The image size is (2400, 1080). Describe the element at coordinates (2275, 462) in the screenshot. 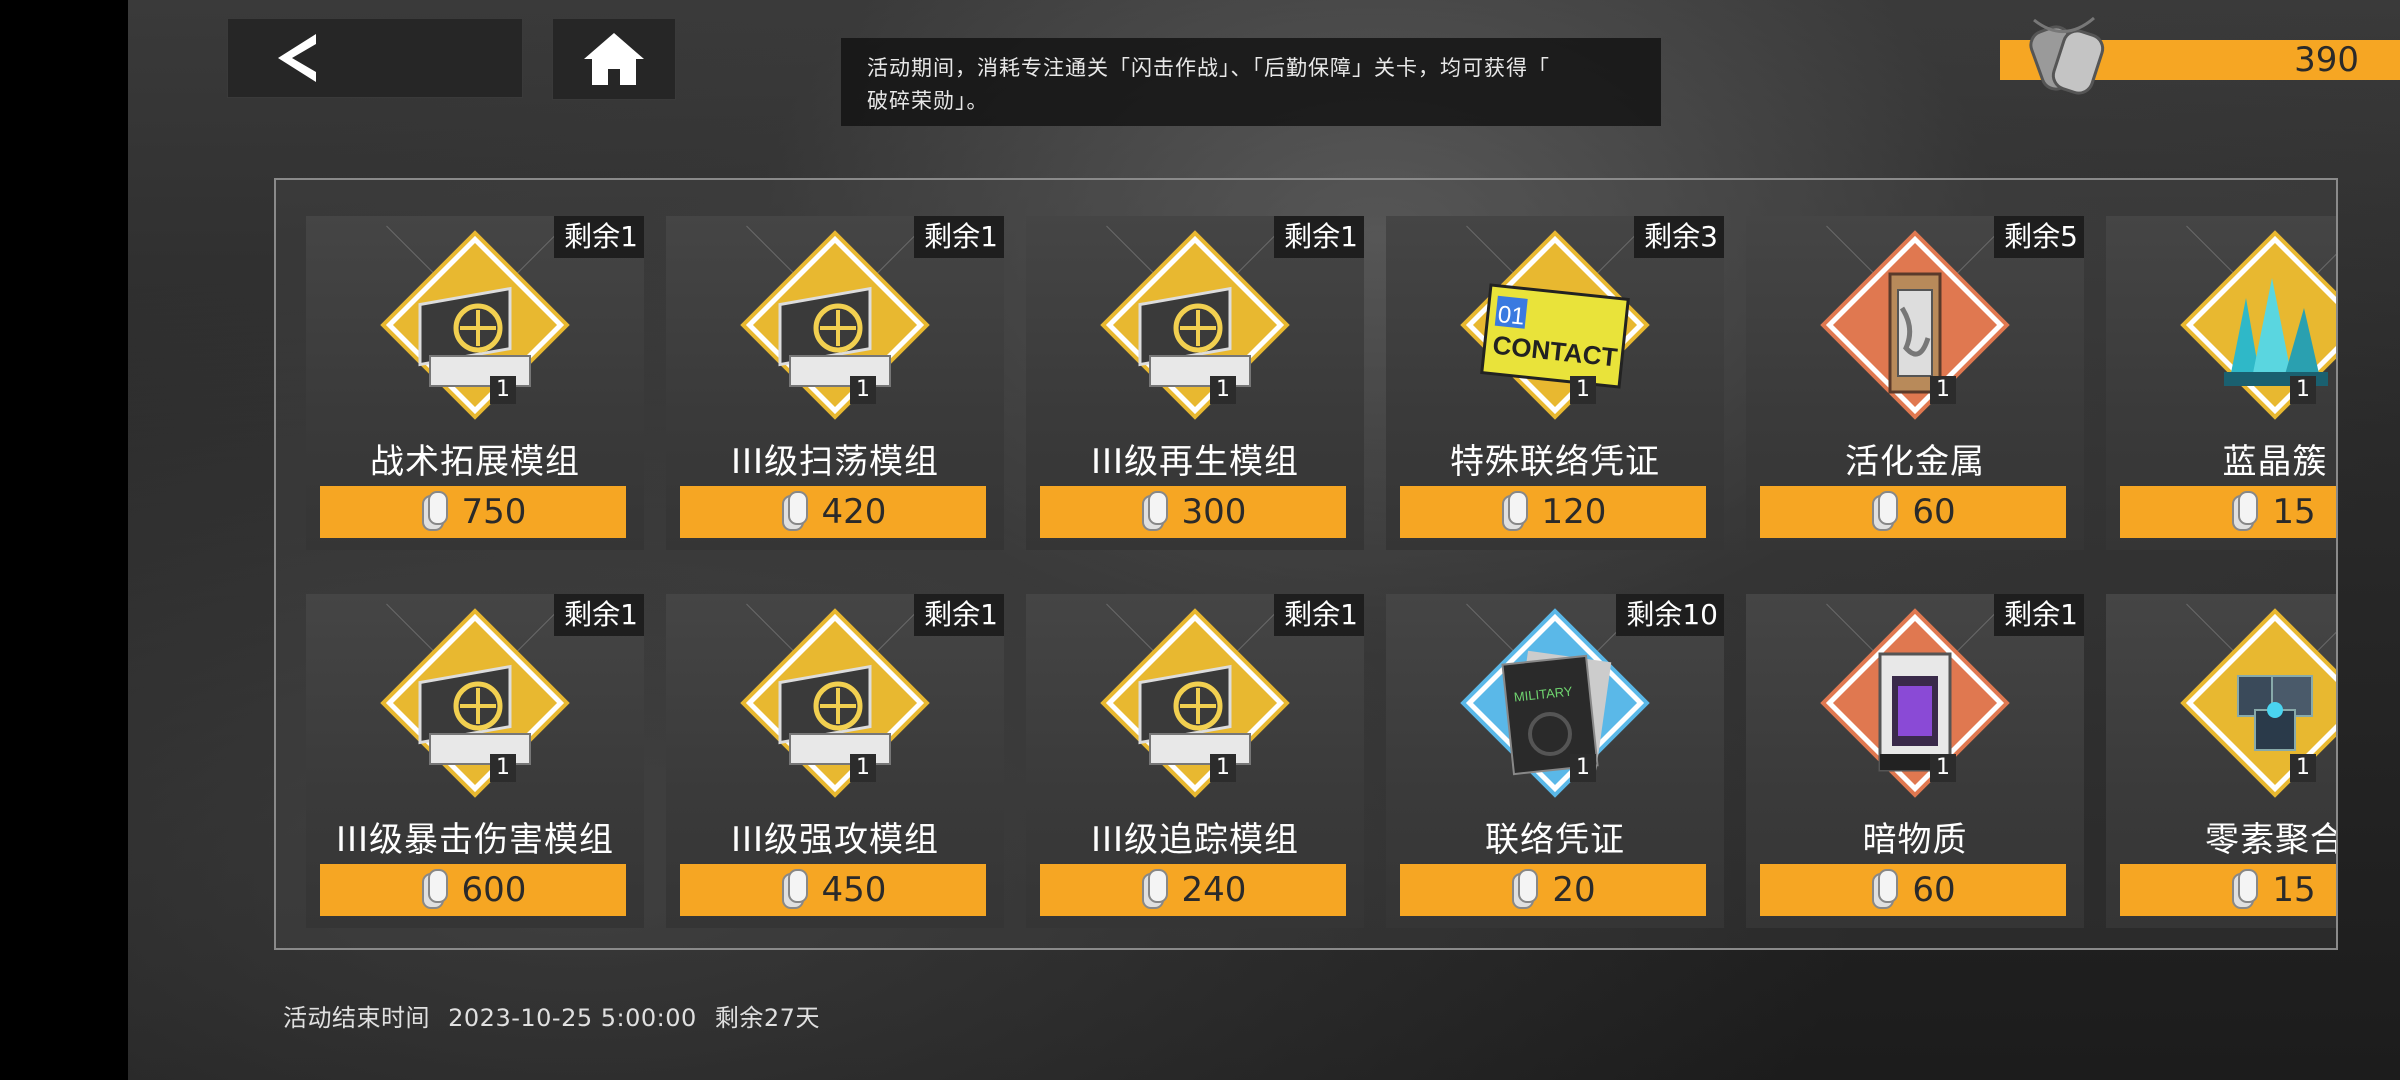

I see `item-name: 蓝晶簇` at that location.